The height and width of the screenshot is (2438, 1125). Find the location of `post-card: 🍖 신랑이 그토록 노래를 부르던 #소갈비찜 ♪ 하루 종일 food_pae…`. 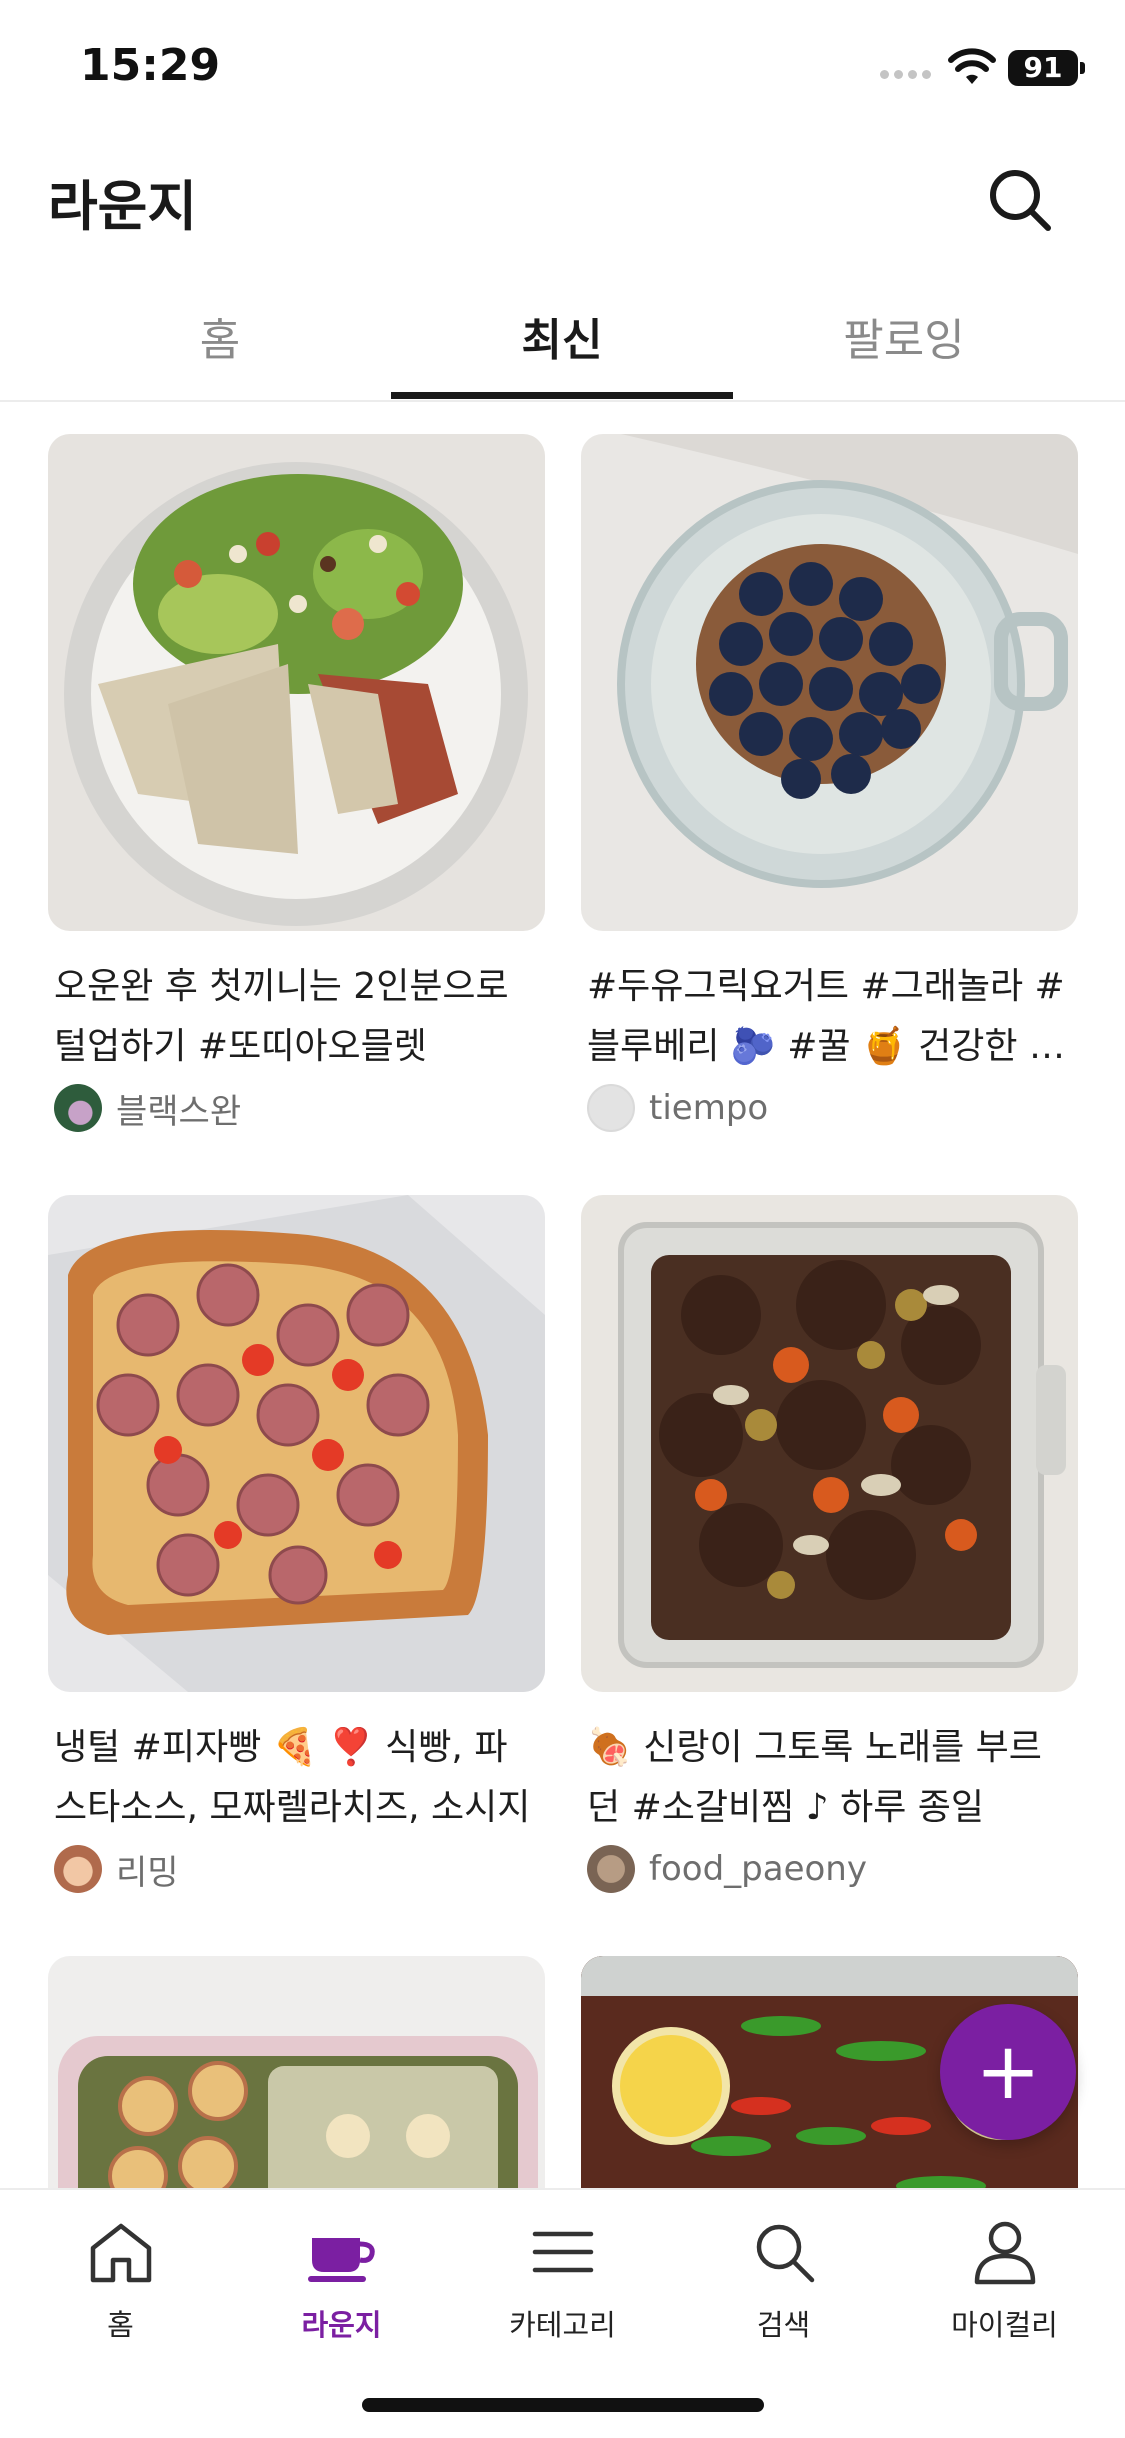

post-card: 🍖 신랑이 그토록 노래를 부르던 #소갈비찜 ♪ 하루 종일 food_pae… is located at coordinates (829, 1547).